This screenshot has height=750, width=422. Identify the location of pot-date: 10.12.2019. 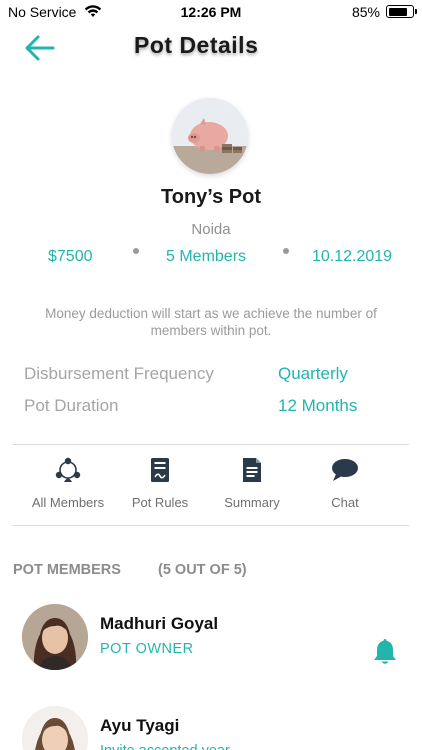
(352, 256).